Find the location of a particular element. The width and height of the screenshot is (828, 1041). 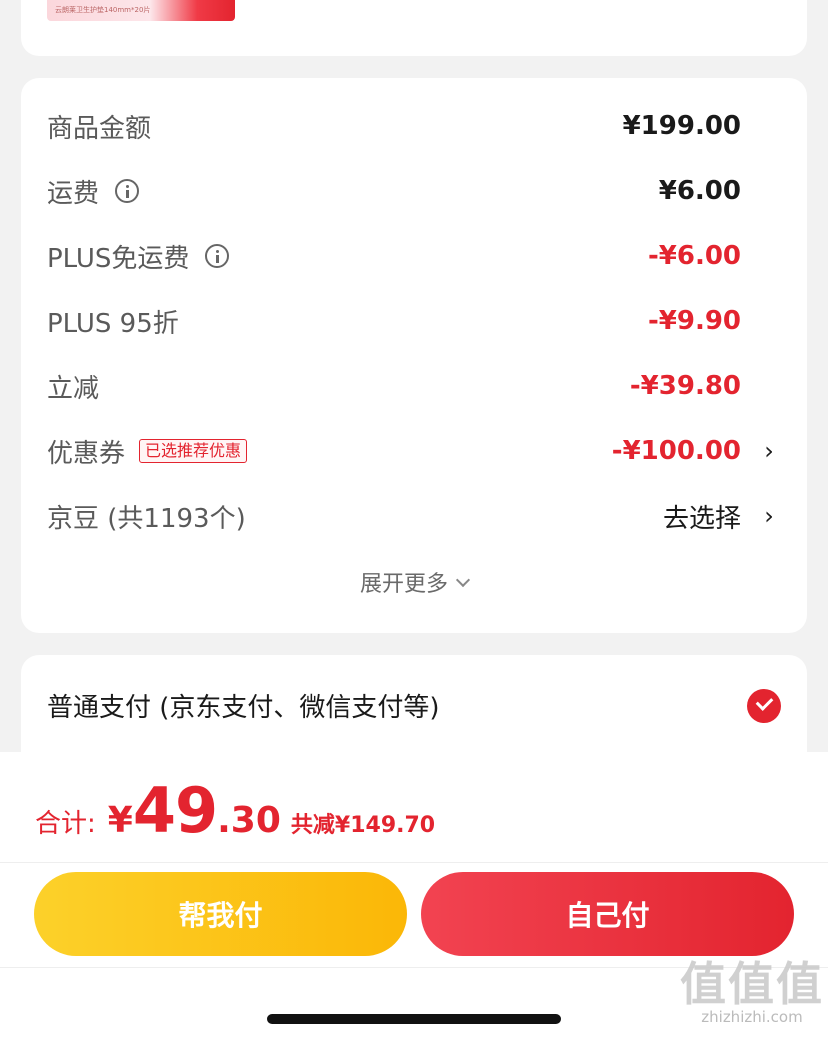

coupon-label: 优惠券 is located at coordinates (86, 453).